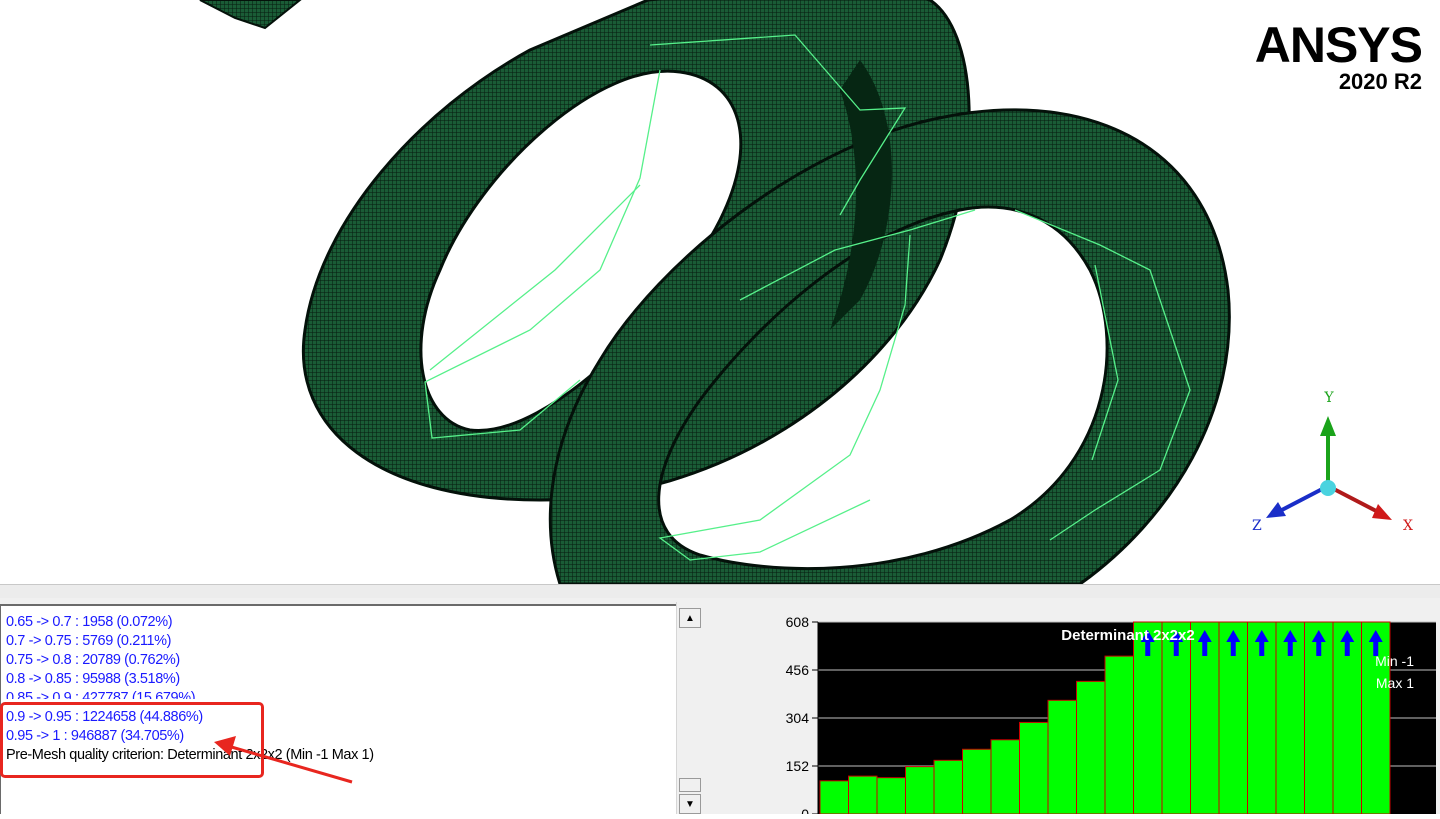  I want to click on chart-title: Determinant 2x2x2, so click(1127, 635).